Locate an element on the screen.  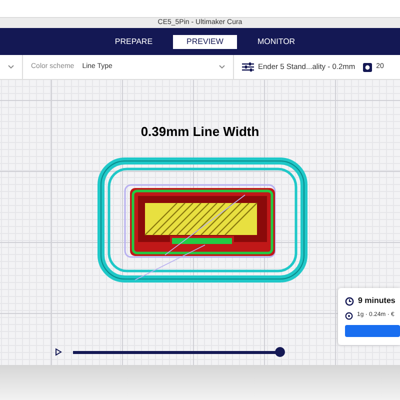
tab: PREVIEW is located at coordinates (205, 41).